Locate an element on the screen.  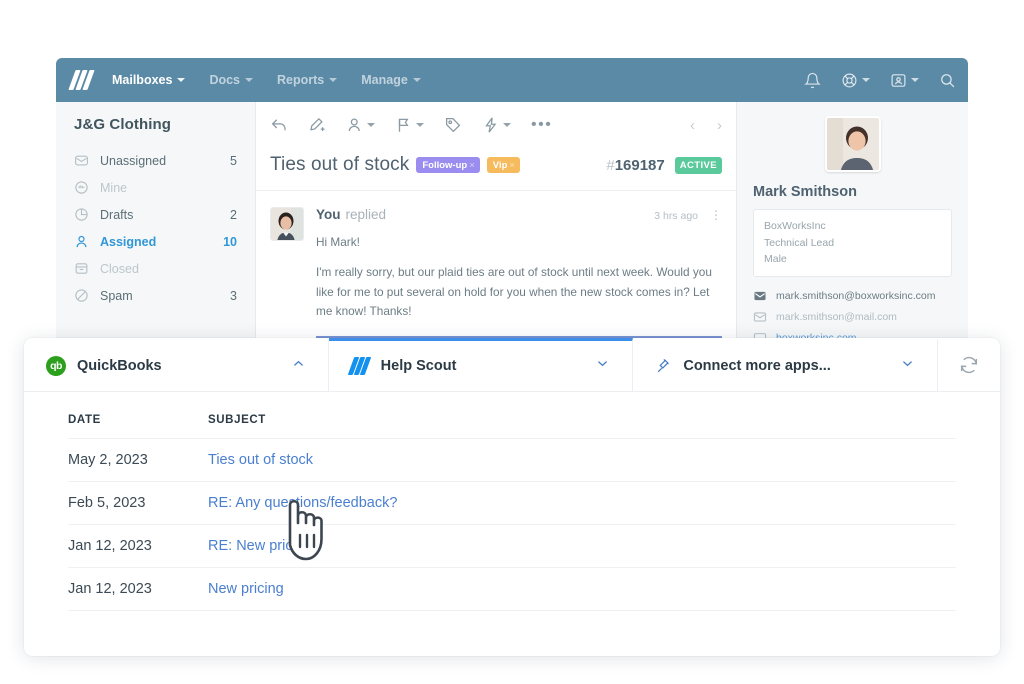
message-meta: You replied 3 hrs ago ⋮ is located at coordinates (519, 214).